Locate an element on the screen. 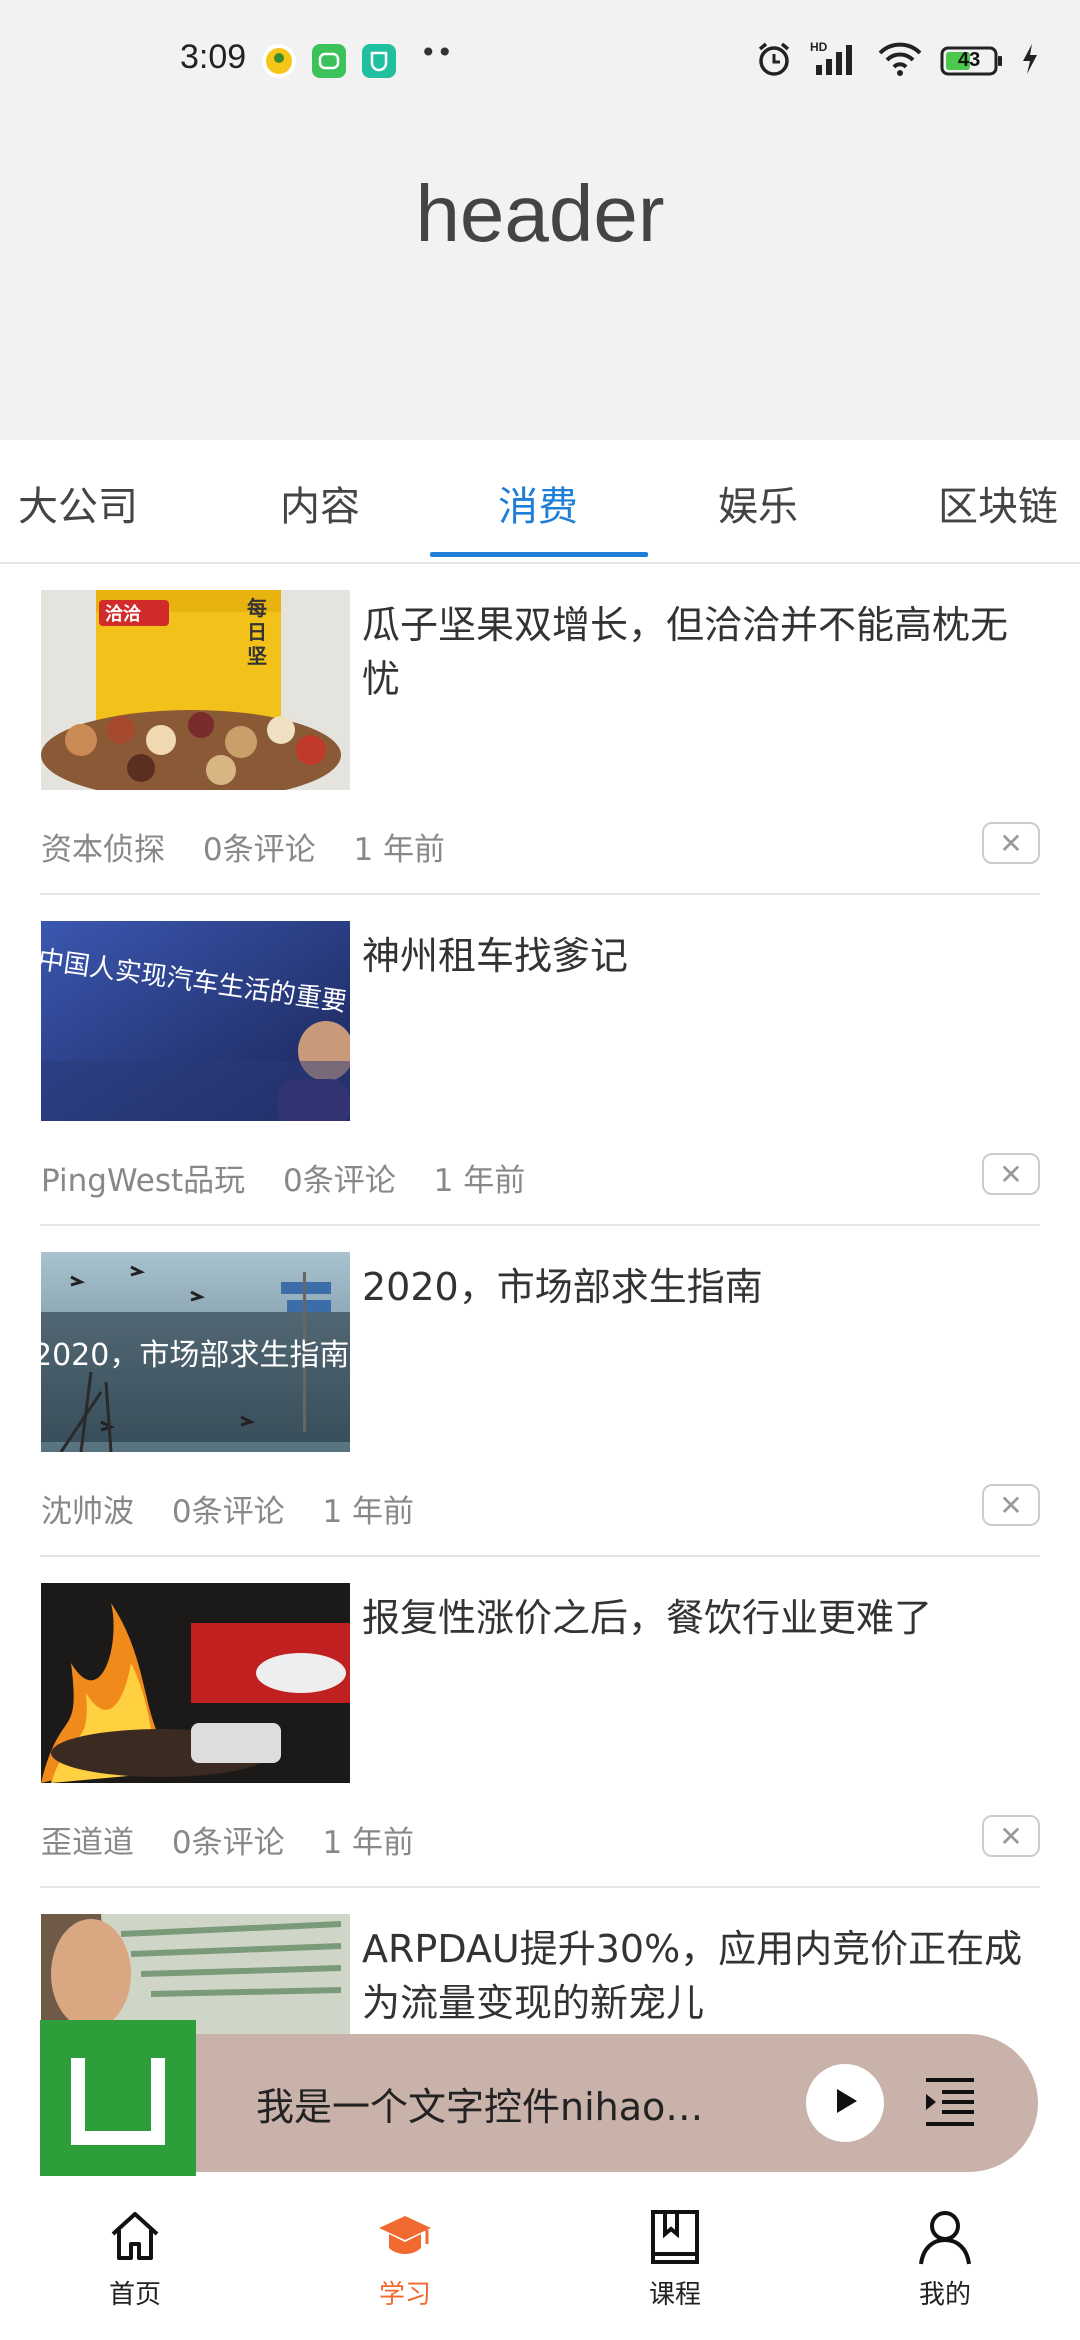  news-meta: 沈帅波 0条评论 1 年前 is located at coordinates (241, 1508).